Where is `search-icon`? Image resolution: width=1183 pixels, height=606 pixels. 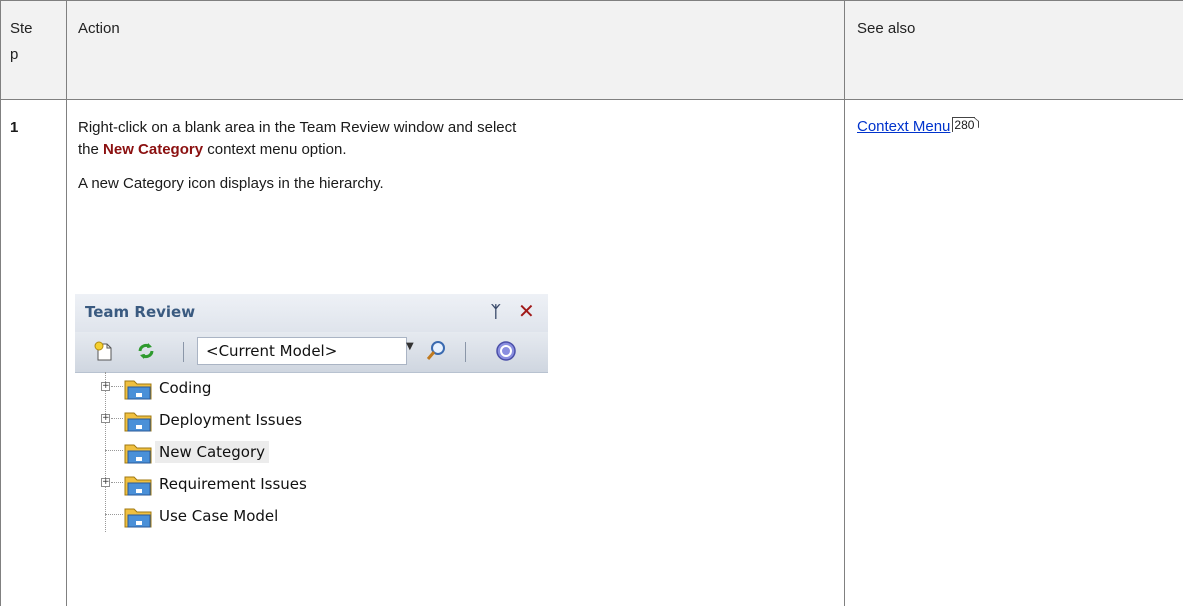
search-icon is located at coordinates (436, 351).